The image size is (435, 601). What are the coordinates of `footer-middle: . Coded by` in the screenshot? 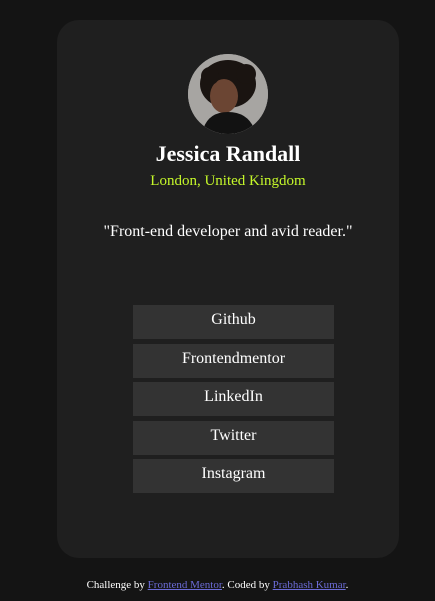 It's located at (247, 585).